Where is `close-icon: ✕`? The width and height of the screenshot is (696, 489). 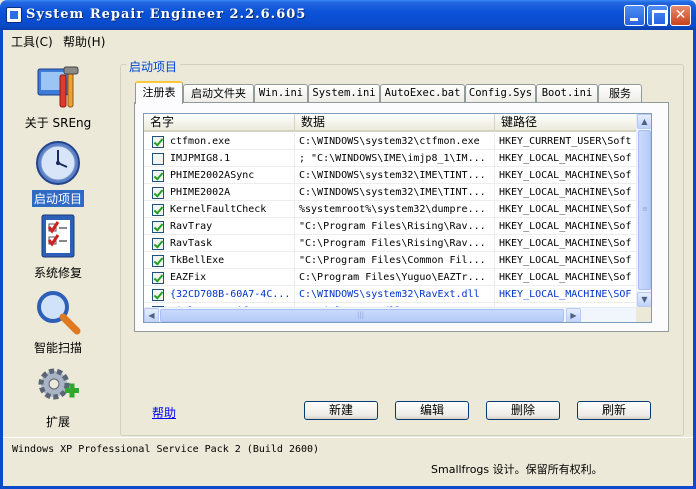 close-icon: ✕ is located at coordinates (680, 15).